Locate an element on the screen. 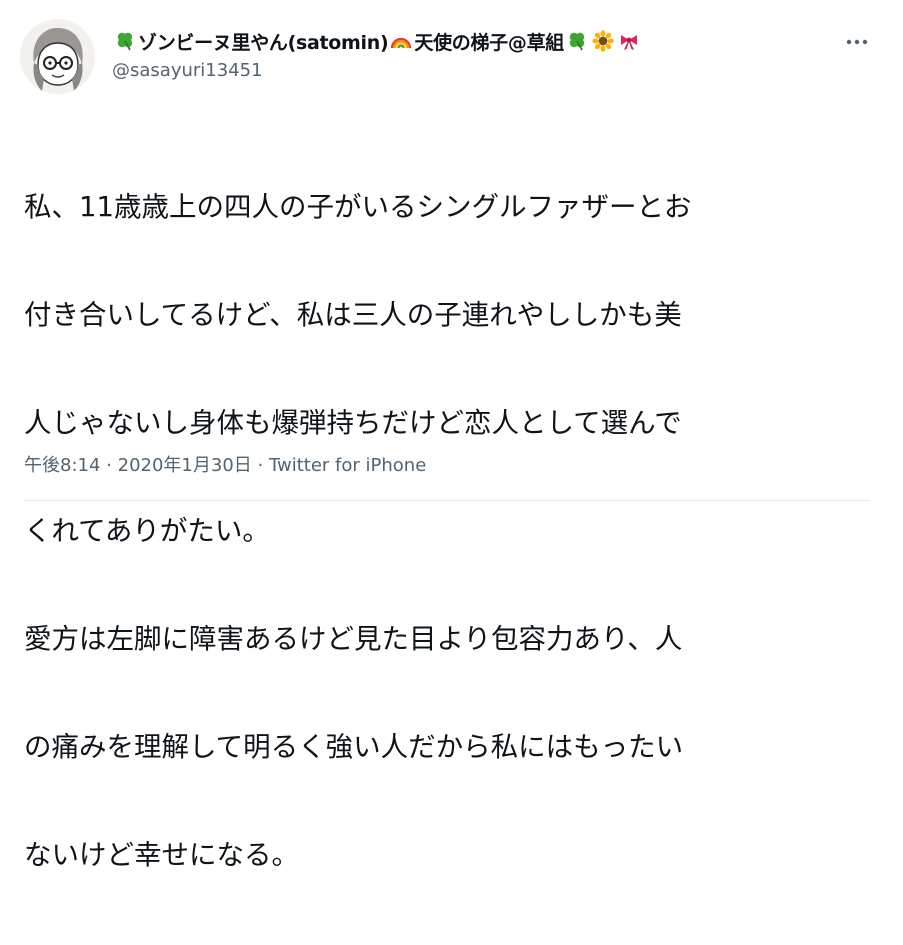 Image resolution: width=903 pixels, height=945 pixels. ribbon-icon is located at coordinates (629, 41).